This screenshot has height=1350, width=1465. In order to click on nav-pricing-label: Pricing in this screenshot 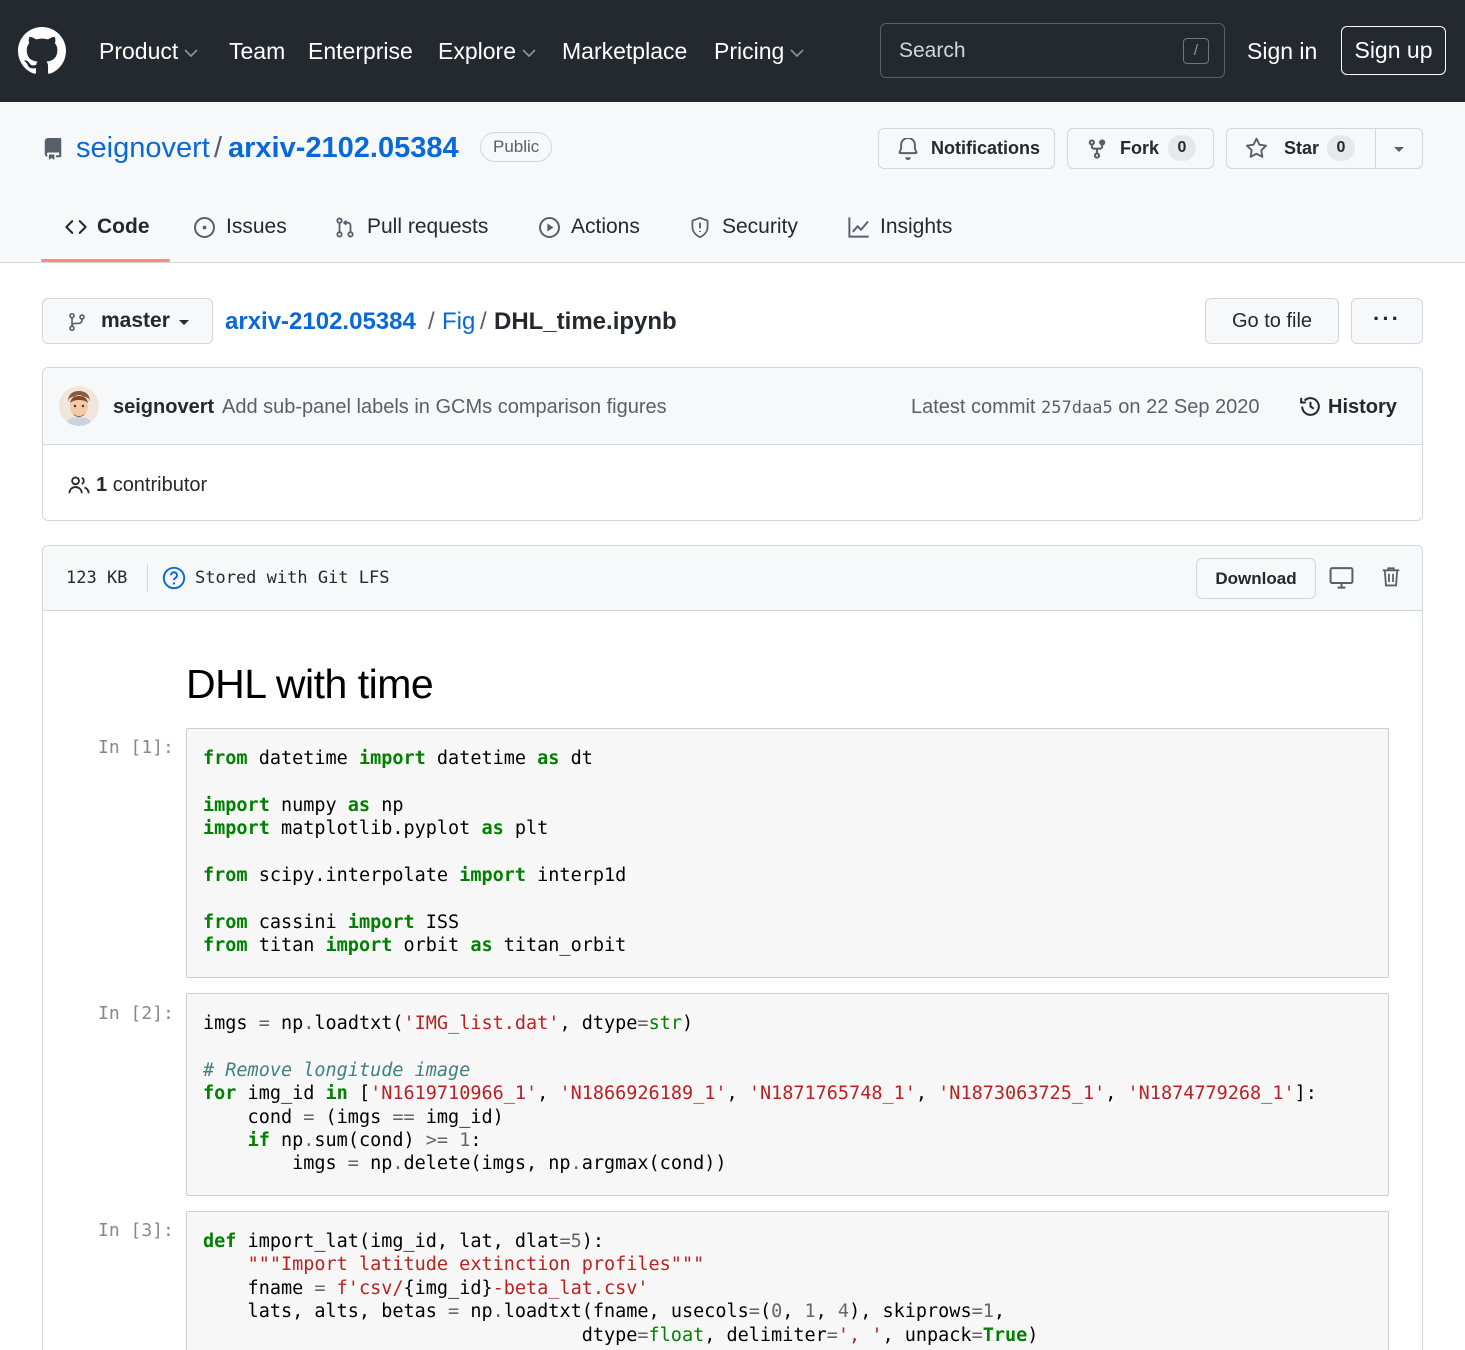, I will do `click(749, 51)`.